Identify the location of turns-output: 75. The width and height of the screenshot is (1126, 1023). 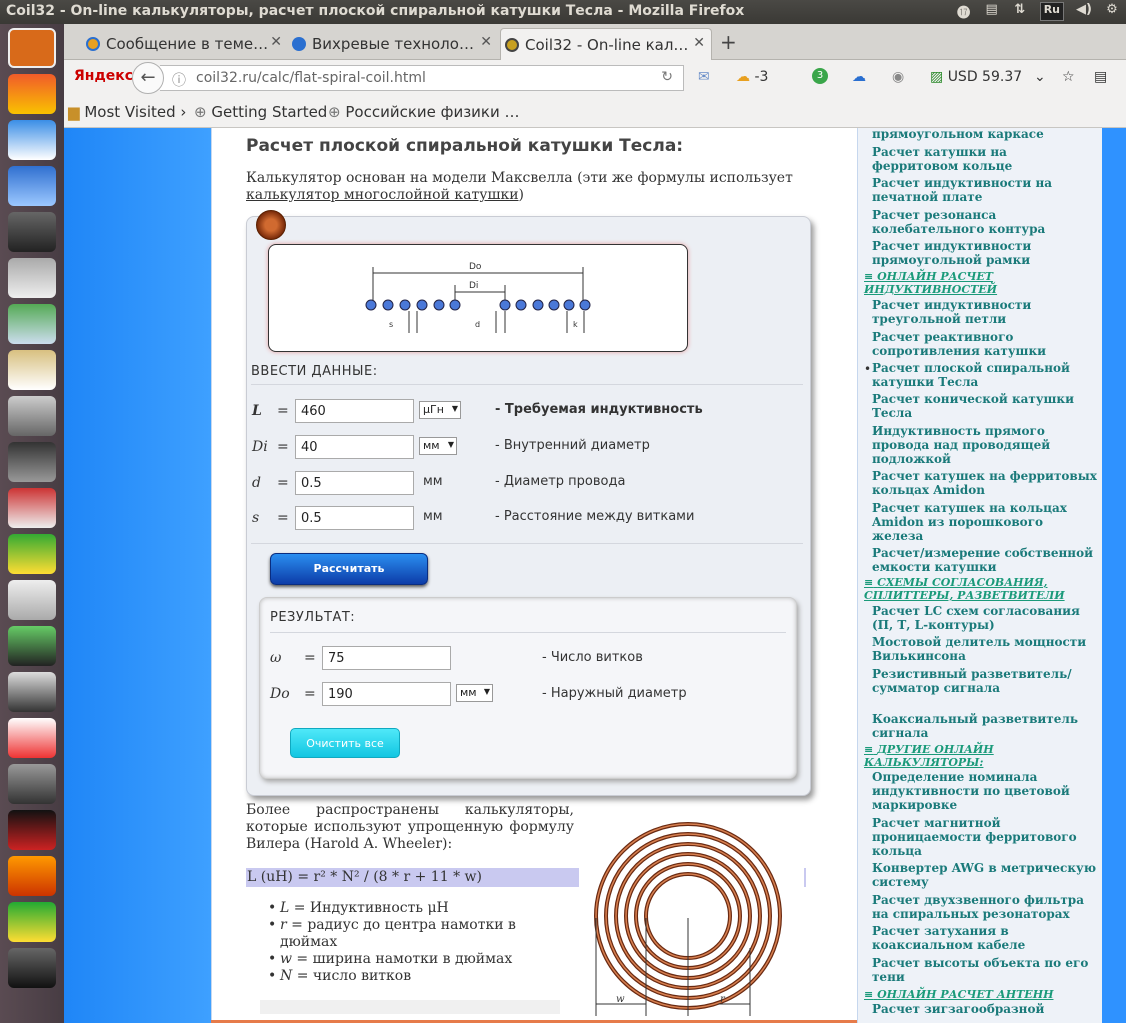
(386, 658).